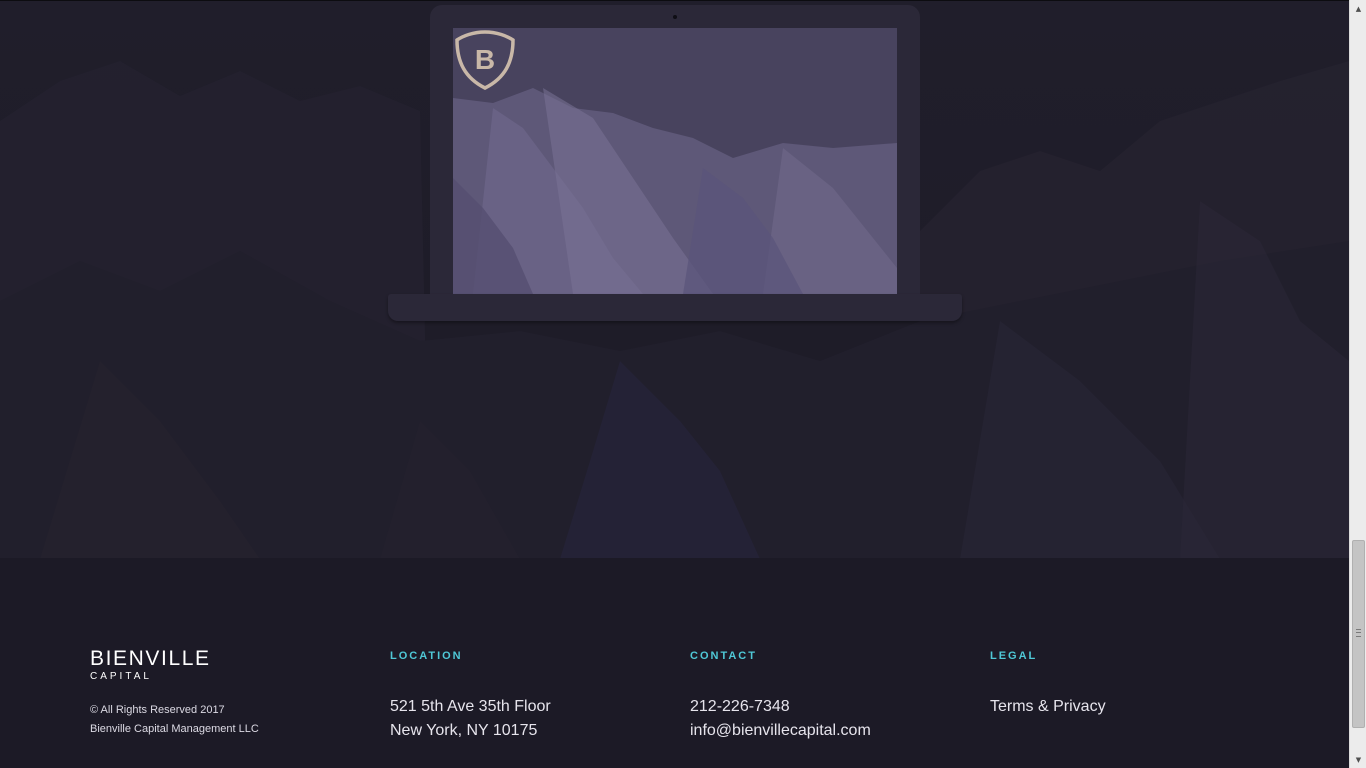 The image size is (1366, 768). I want to click on scroll-thumb, so click(1358, 634).